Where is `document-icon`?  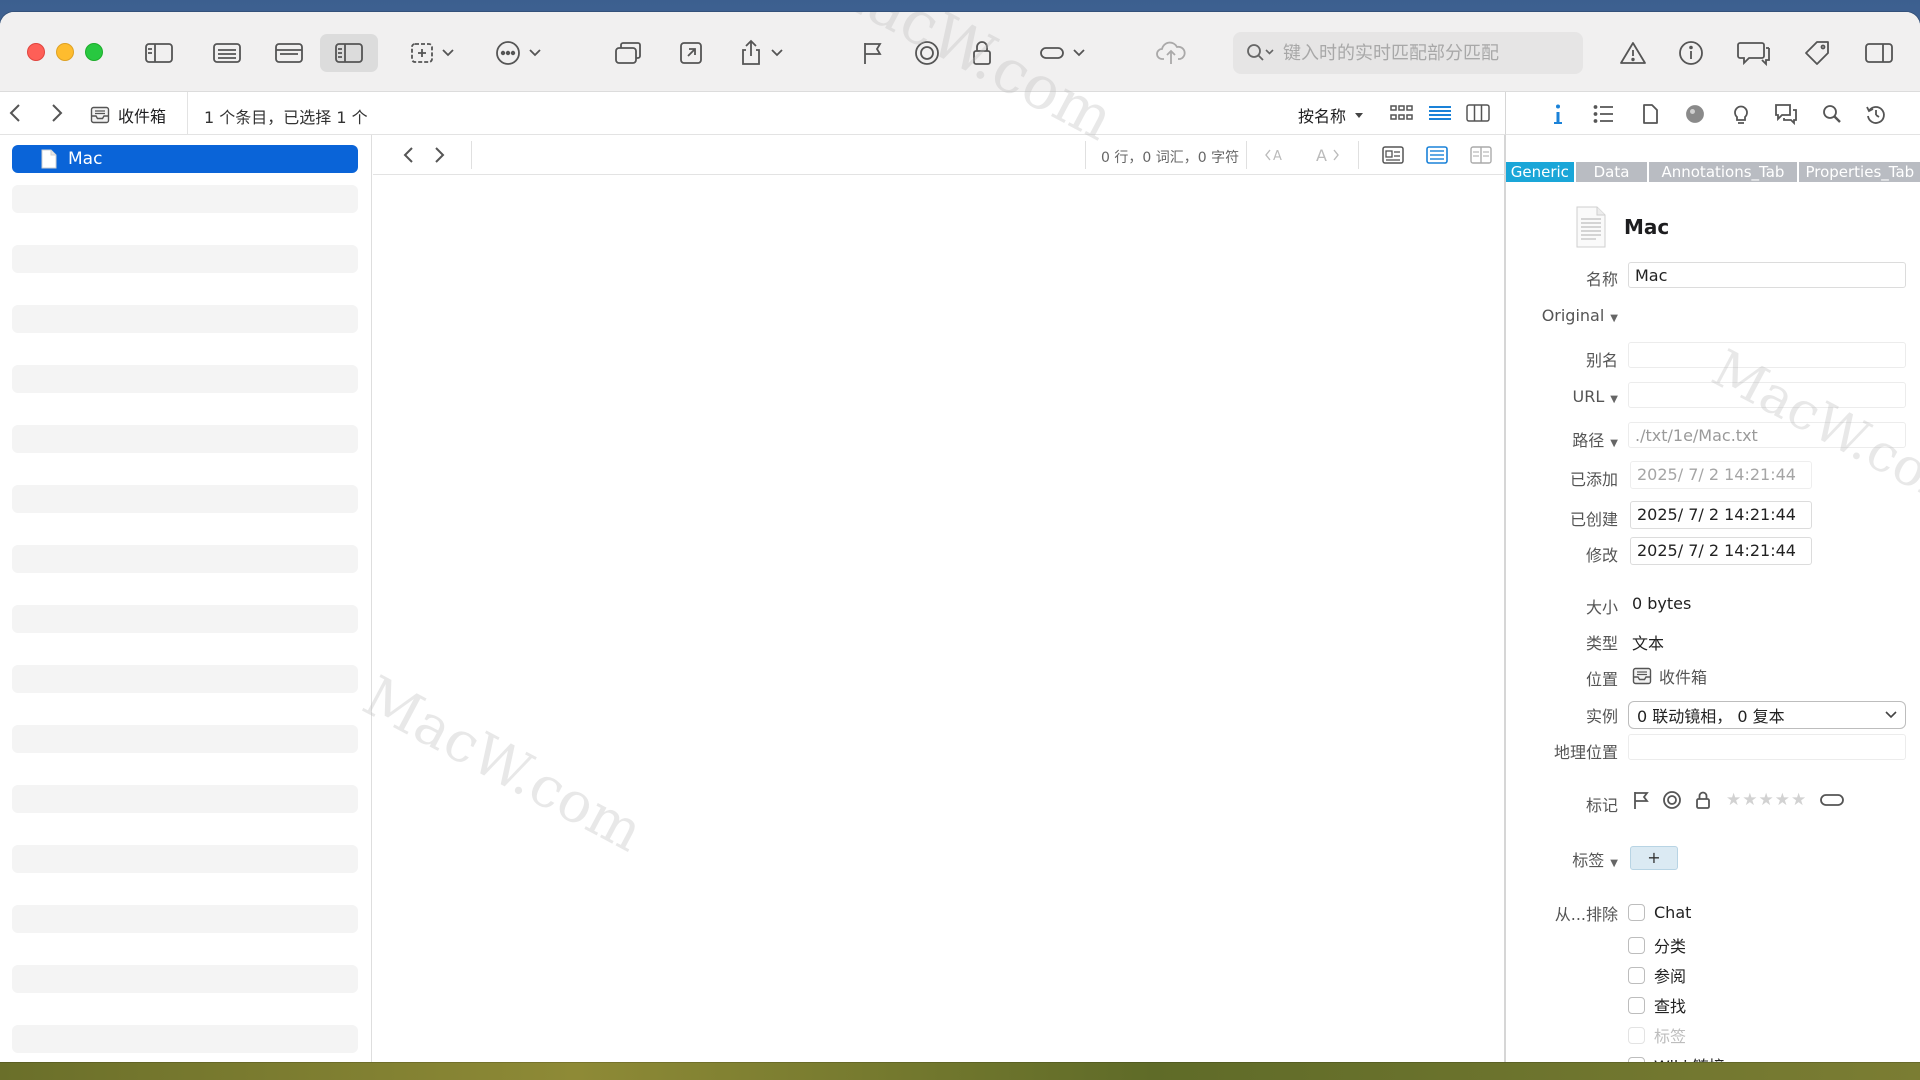
document-icon is located at coordinates (1650, 114).